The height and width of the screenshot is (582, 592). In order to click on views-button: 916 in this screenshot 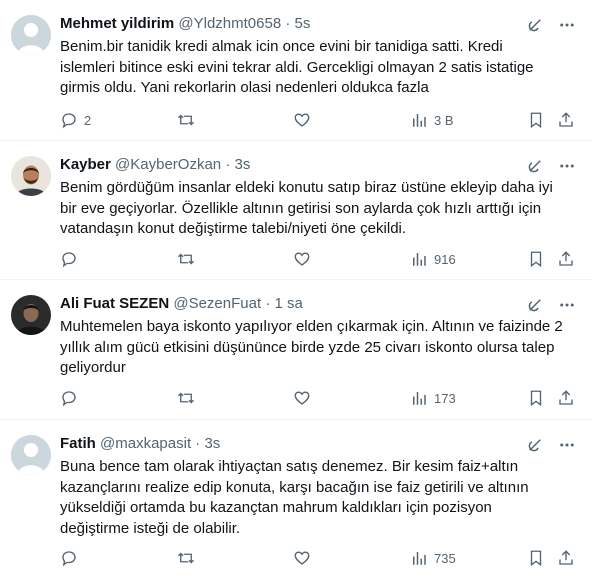, I will do `click(433, 259)`.